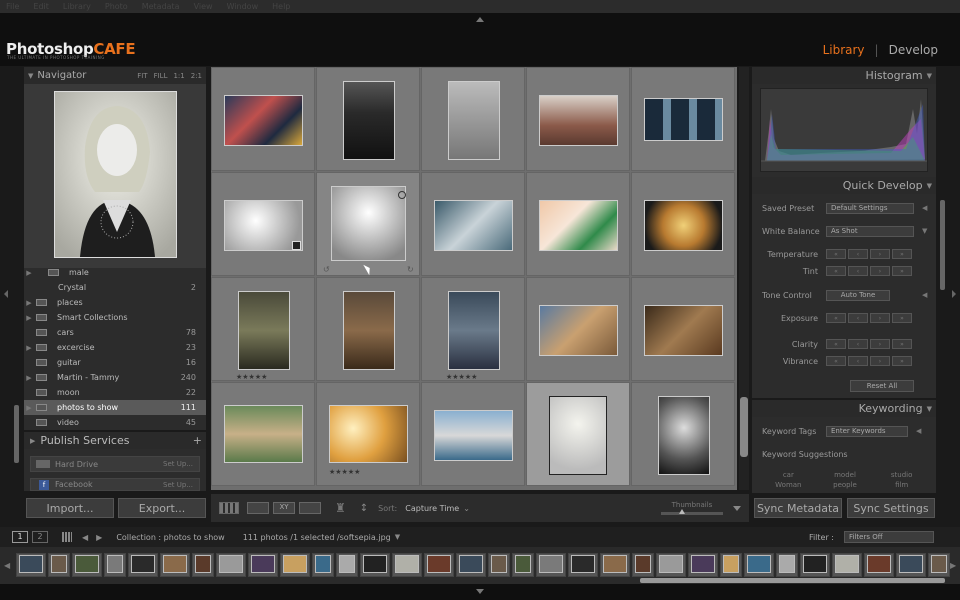 This screenshot has height=600, width=960. Describe the element at coordinates (203, 6) in the screenshot. I see `menu-view: View` at that location.